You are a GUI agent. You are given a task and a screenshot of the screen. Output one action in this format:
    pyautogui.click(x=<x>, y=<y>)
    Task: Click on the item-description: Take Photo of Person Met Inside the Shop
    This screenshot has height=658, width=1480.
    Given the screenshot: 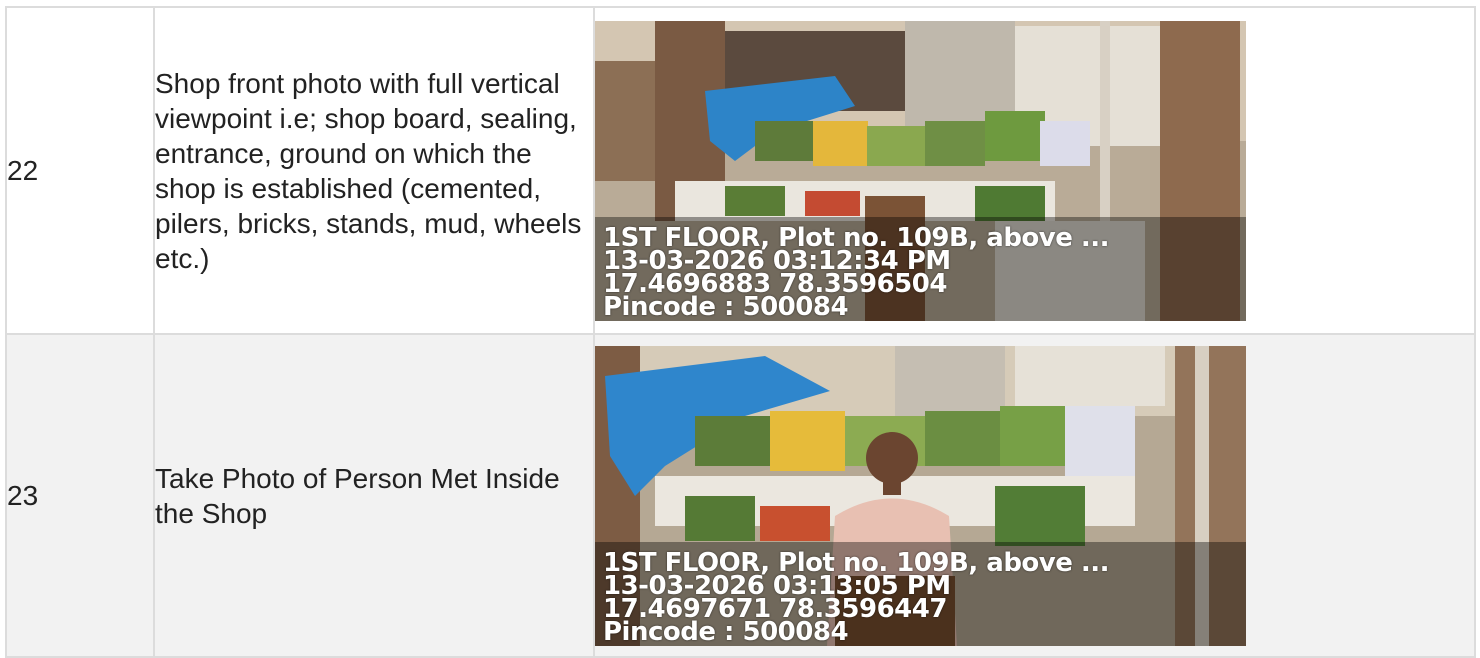 What is the action you would take?
    pyautogui.click(x=374, y=495)
    